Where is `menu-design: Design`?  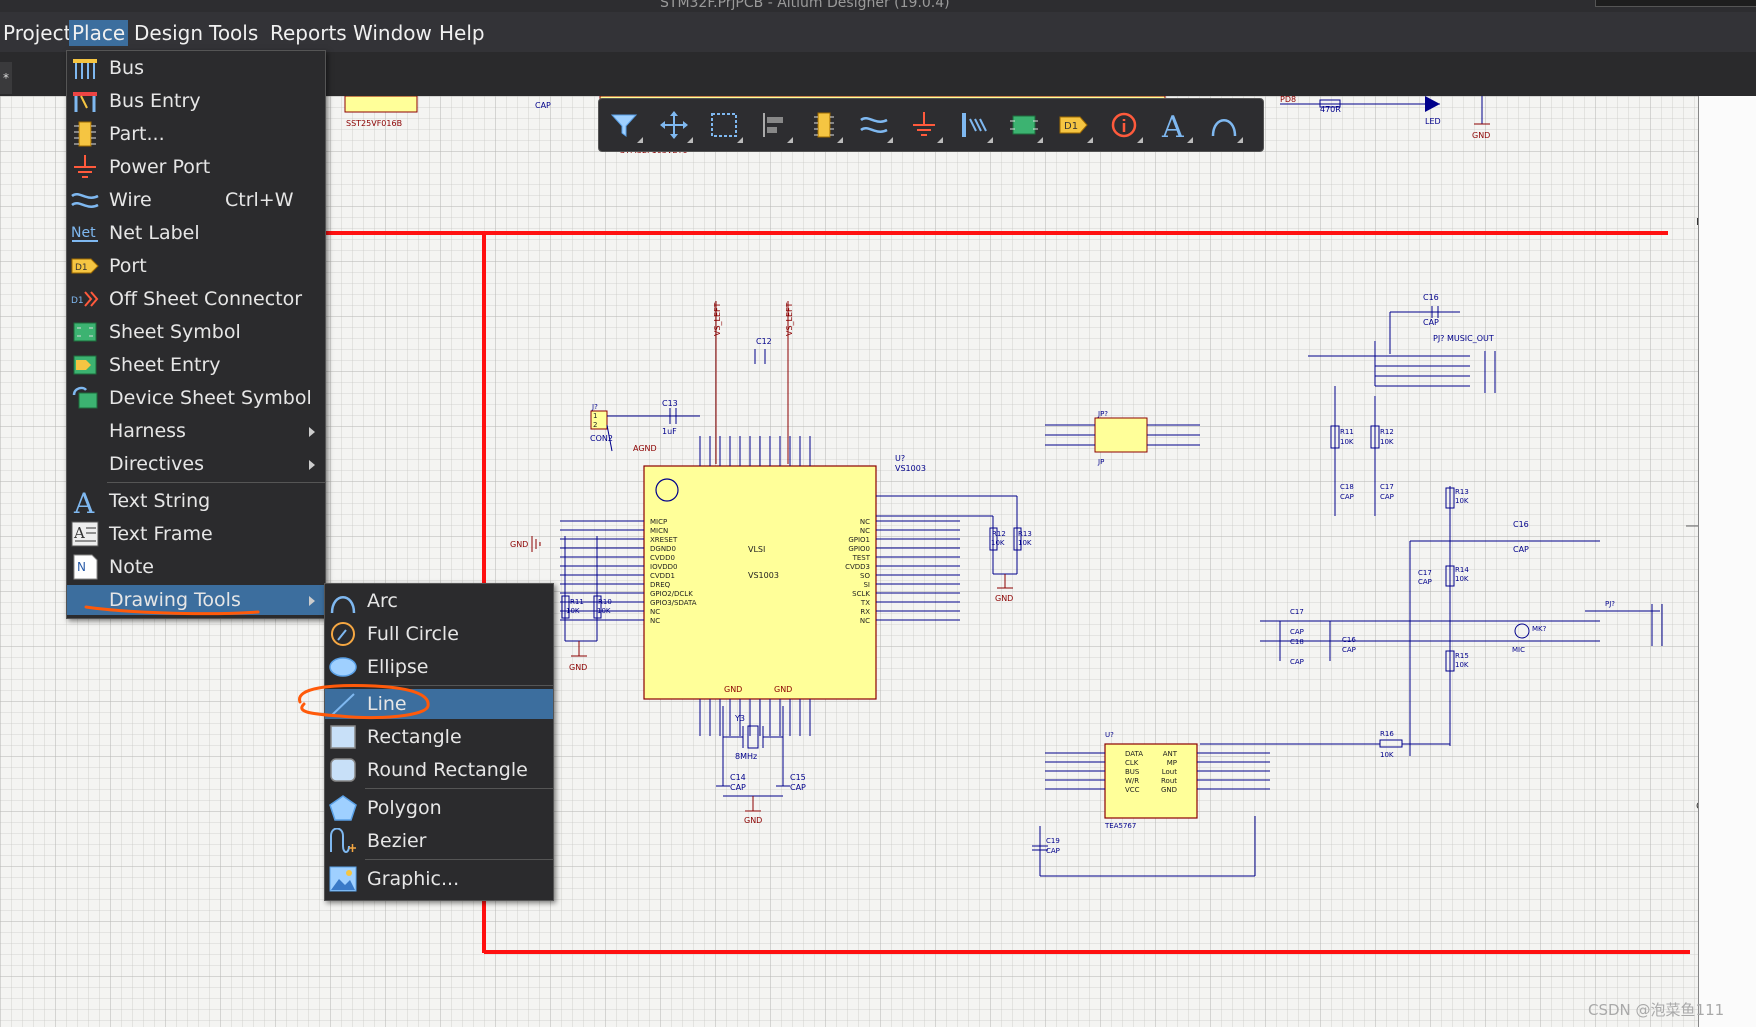
menu-design: Design is located at coordinates (168, 33).